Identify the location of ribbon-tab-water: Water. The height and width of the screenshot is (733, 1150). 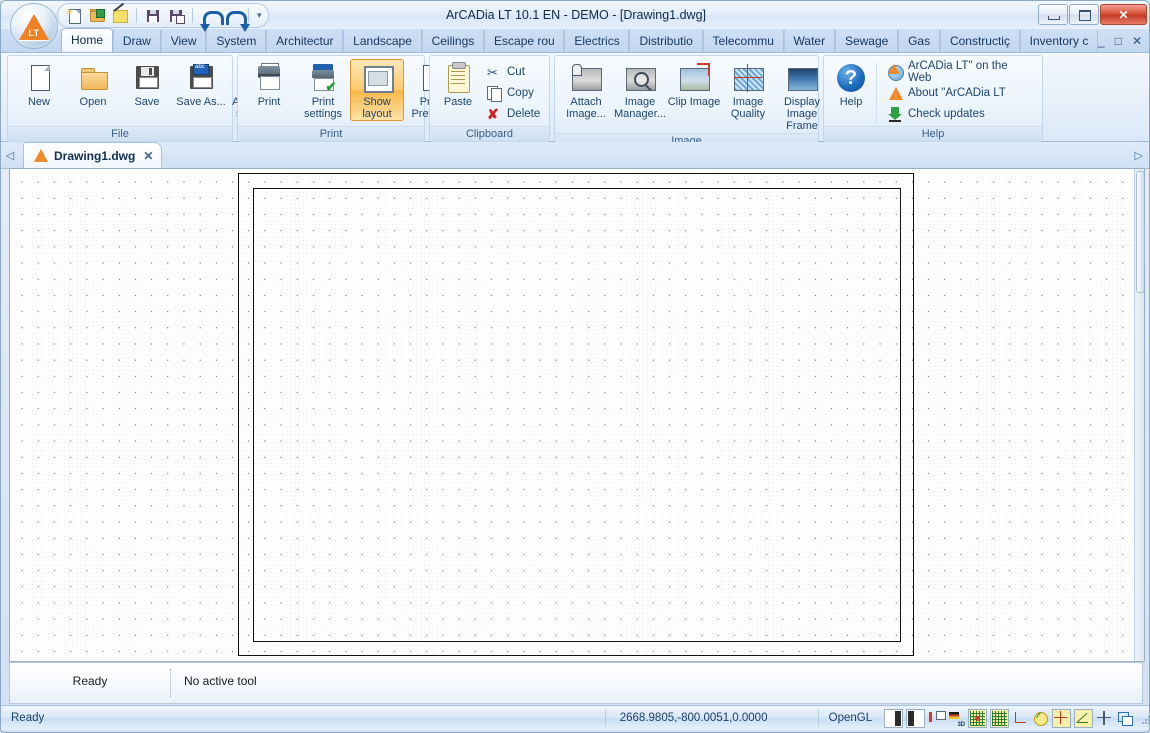
(809, 41).